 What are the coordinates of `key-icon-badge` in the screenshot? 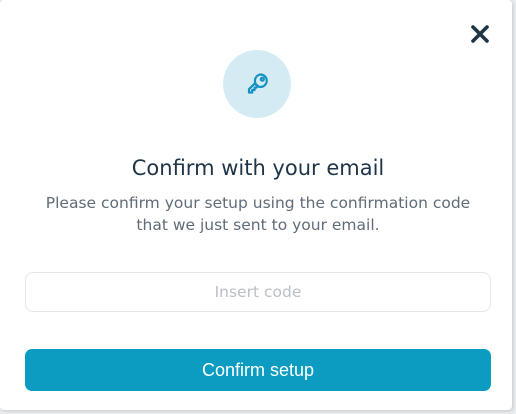 It's located at (257, 84).